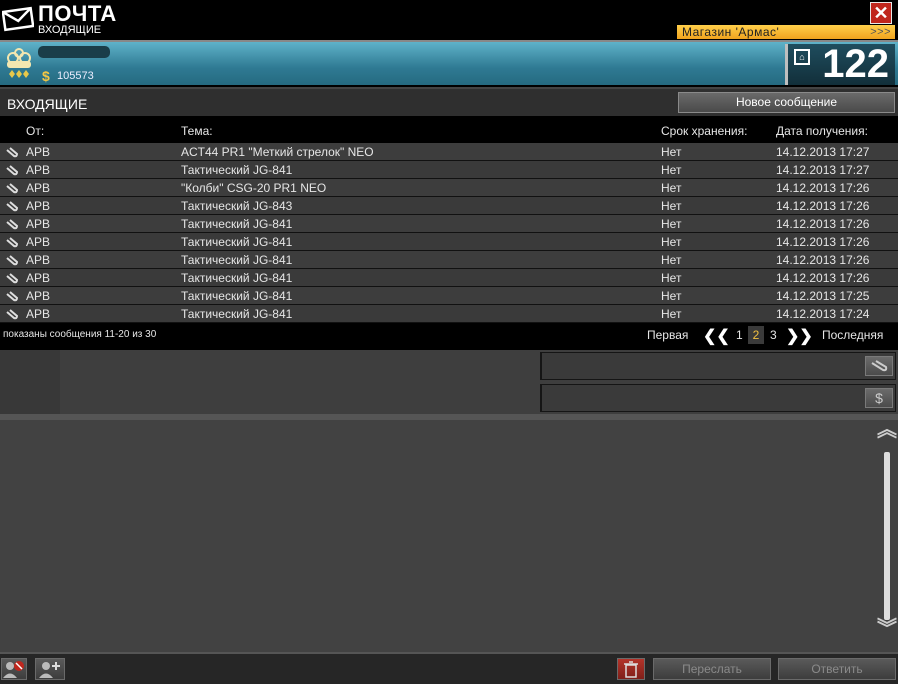 The width and height of the screenshot is (898, 684). What do you see at coordinates (773, 335) in the screenshot?
I see `page-link-3: 3` at bounding box center [773, 335].